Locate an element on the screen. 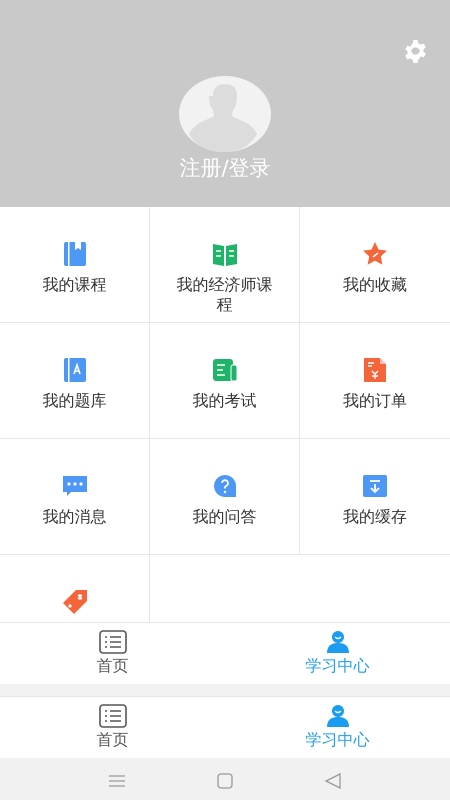 Image resolution: width=450 pixels, height=800 pixels. letter-book-icon is located at coordinates (75, 370).